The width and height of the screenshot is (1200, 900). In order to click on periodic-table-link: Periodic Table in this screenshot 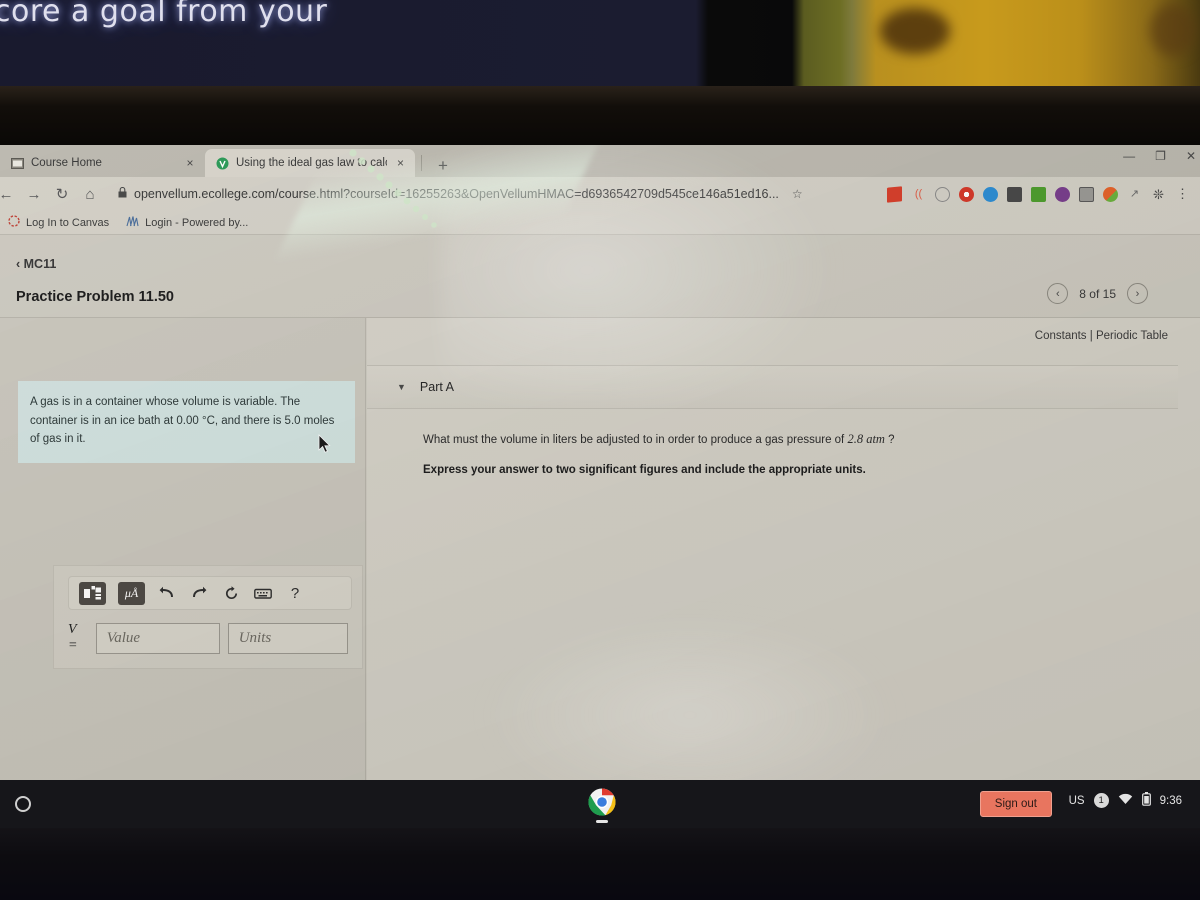, I will do `click(1132, 336)`.